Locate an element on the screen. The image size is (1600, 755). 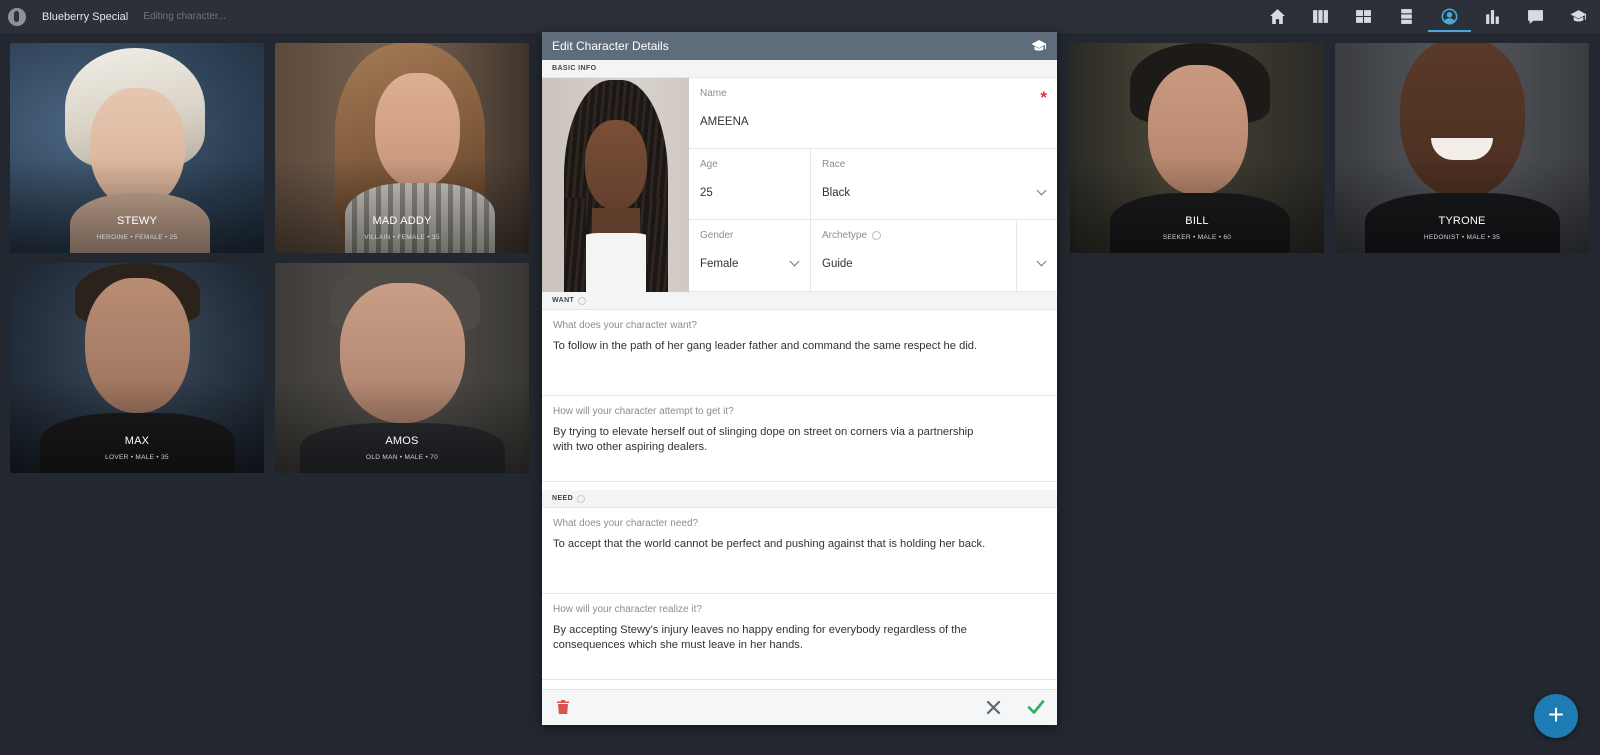
add-character-button: + is located at coordinates (1556, 716).